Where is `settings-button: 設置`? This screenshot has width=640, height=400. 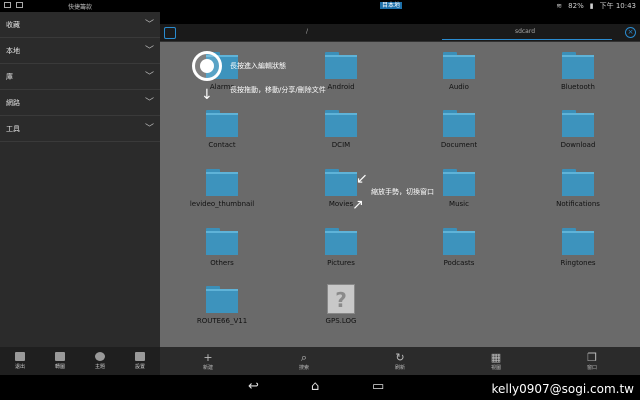 settings-button: 設置 is located at coordinates (140, 361).